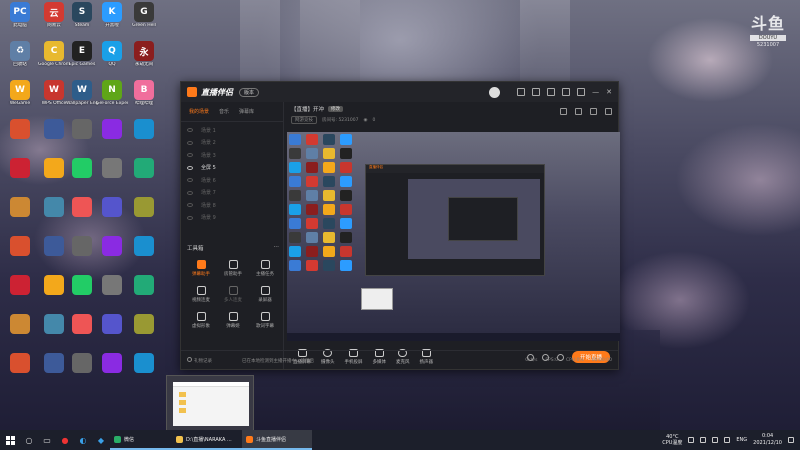  Describe the element at coordinates (199, 111) in the screenshot. I see `tab-scenes: 我的场景` at that location.